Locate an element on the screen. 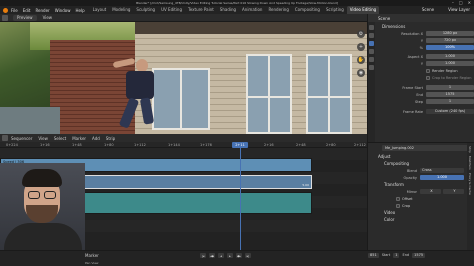 The height and width of the screenshot is (266, 474). roof is located at coordinates (251, 28).